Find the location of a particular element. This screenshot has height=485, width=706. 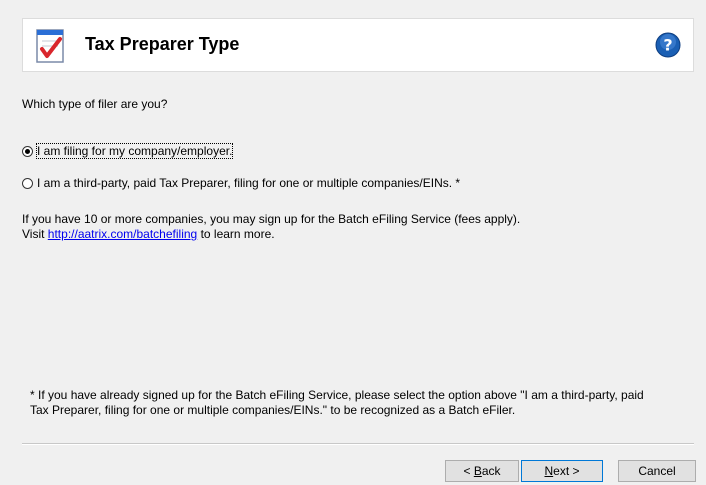

radio-company-employer is located at coordinates (27, 151).